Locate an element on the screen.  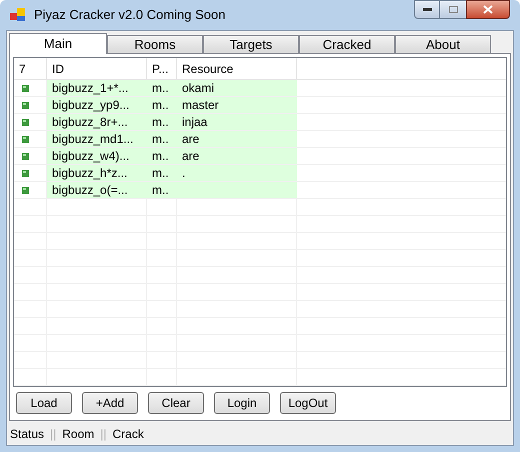
close-button is located at coordinates (488, 9).